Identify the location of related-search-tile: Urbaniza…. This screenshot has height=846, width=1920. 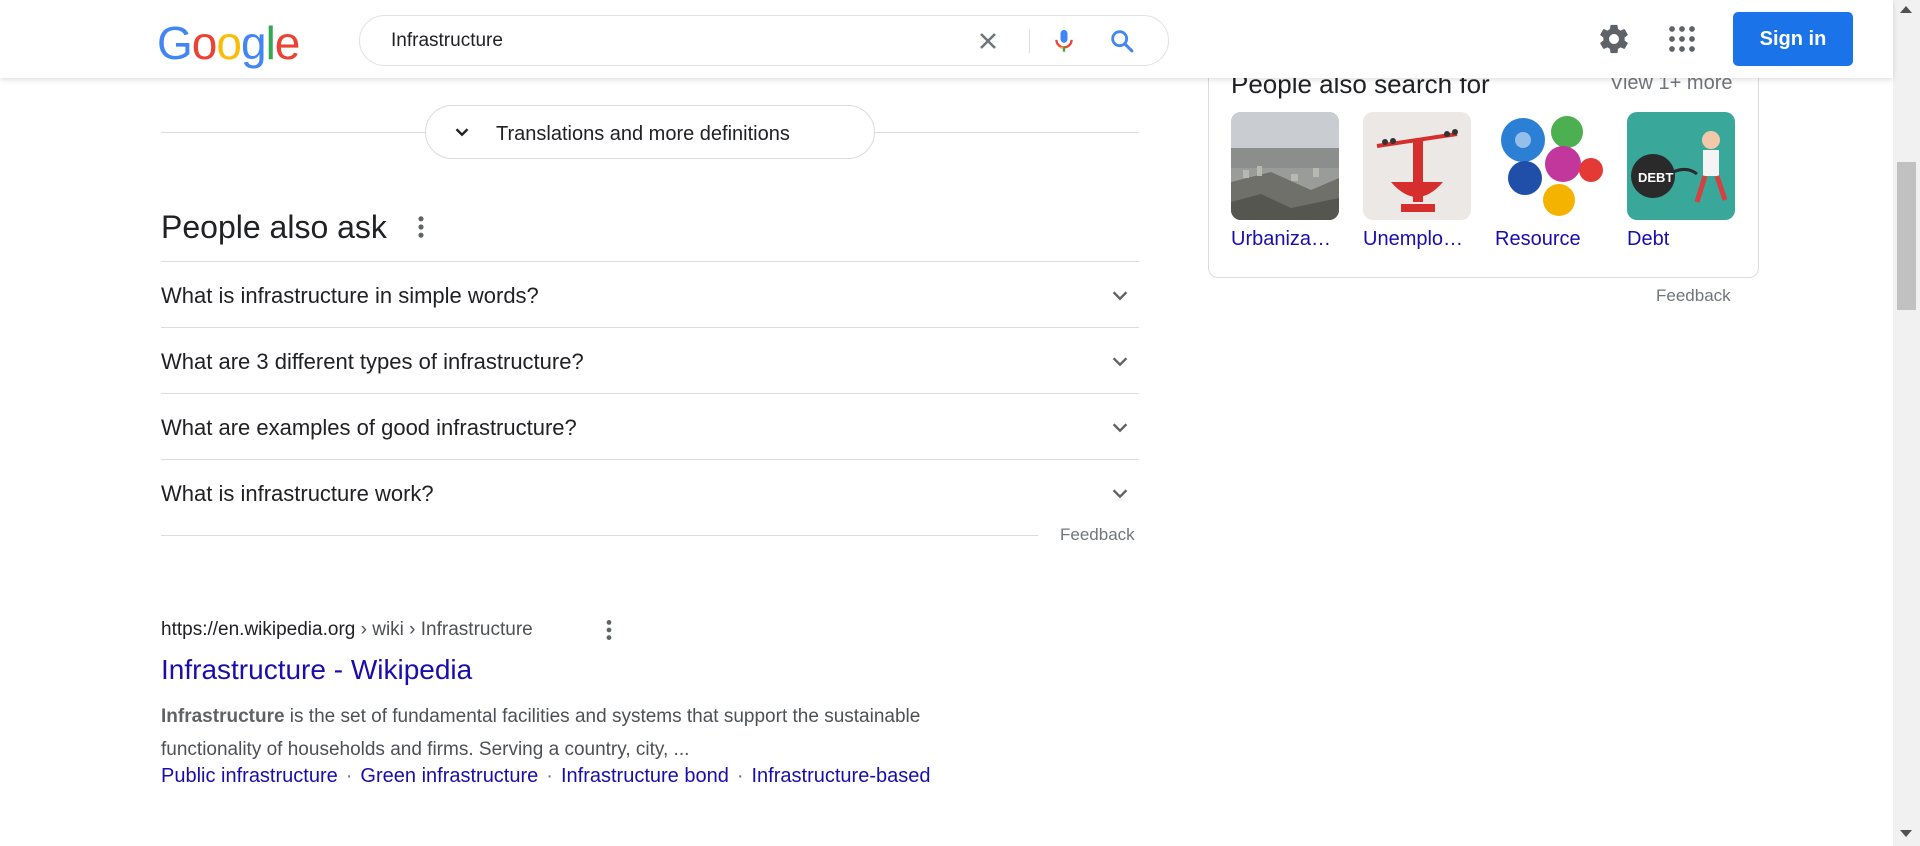
(1286, 181).